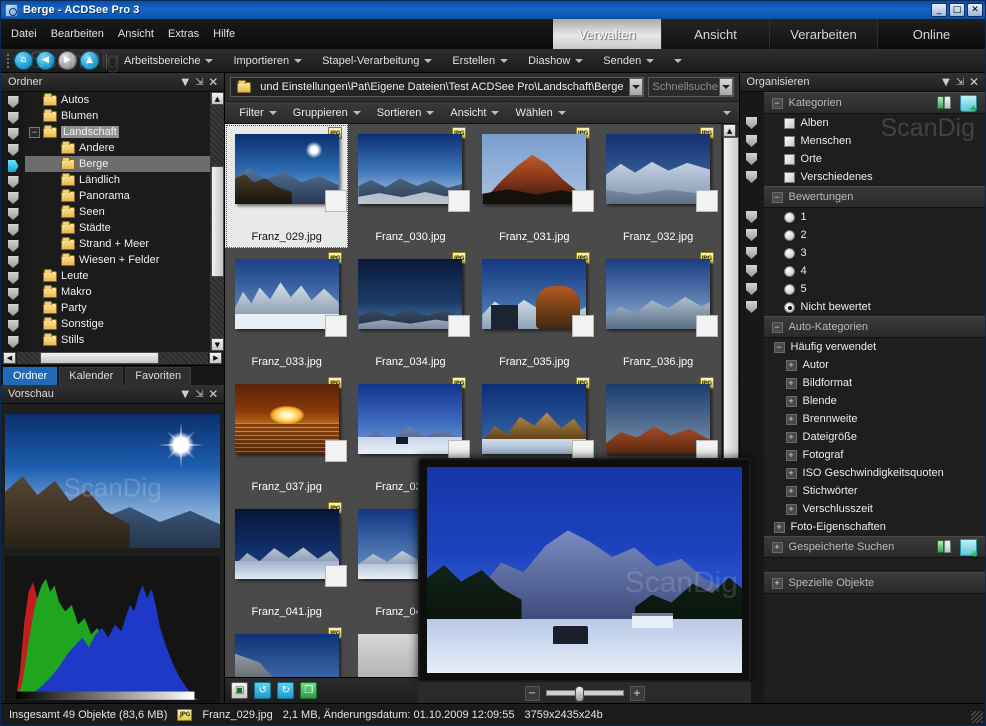 The width and height of the screenshot is (986, 726). Describe the element at coordinates (117, 116) in the screenshot. I see `tree-item-blumen: Blumen` at that location.